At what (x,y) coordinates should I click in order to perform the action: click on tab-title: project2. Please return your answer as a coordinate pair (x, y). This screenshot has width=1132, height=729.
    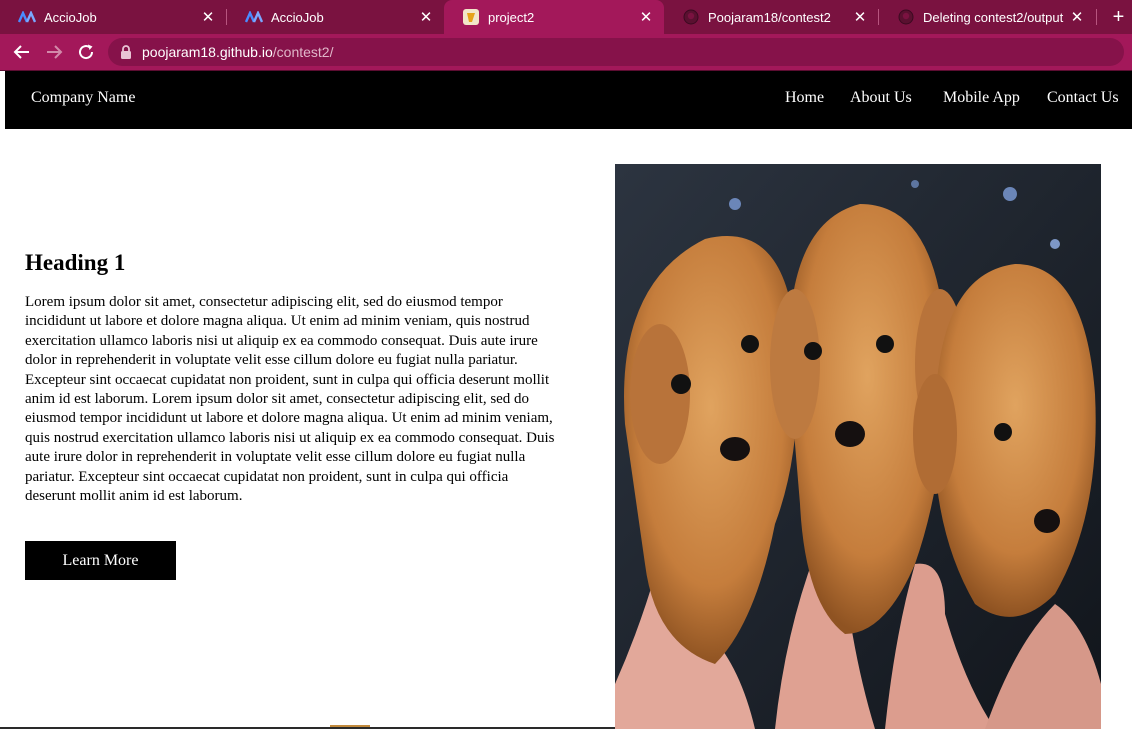
    Looking at the image, I should click on (511, 17).